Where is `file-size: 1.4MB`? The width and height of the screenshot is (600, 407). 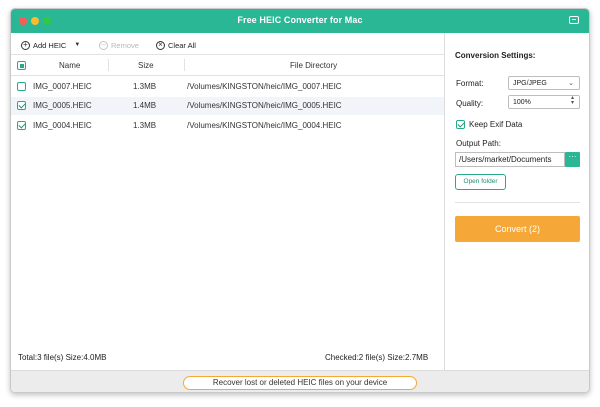
file-size: 1.4MB is located at coordinates (145, 105).